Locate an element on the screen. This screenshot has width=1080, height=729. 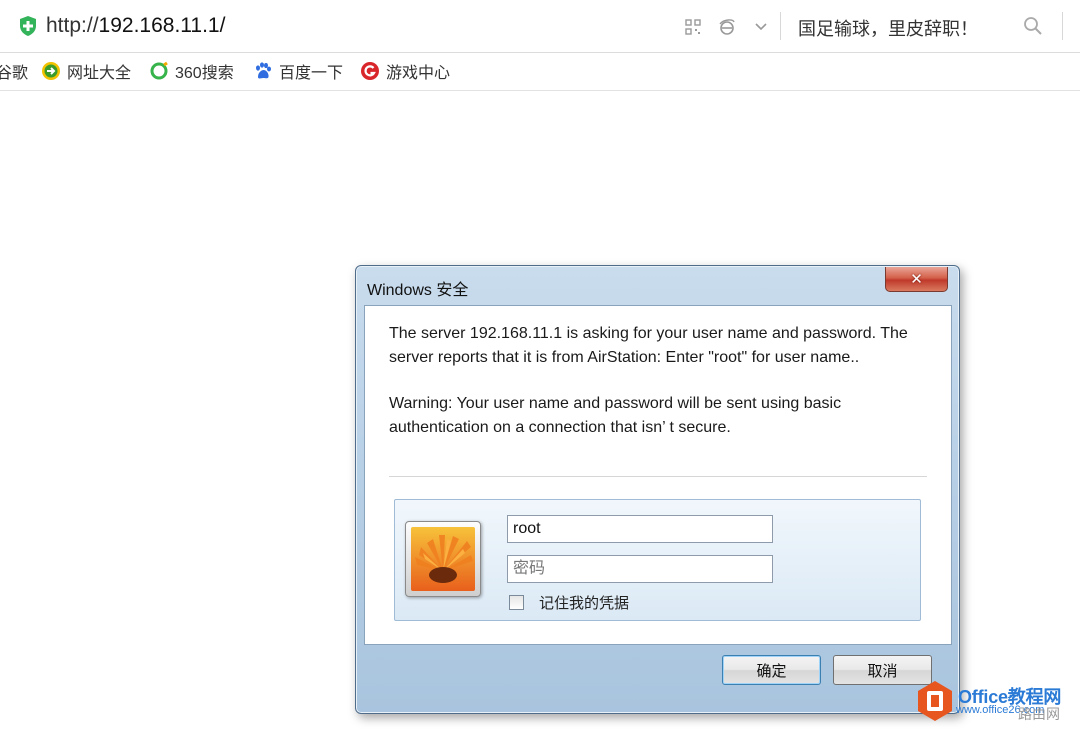
credential-tile: 记住我的凭据 is located at coordinates (657, 560).